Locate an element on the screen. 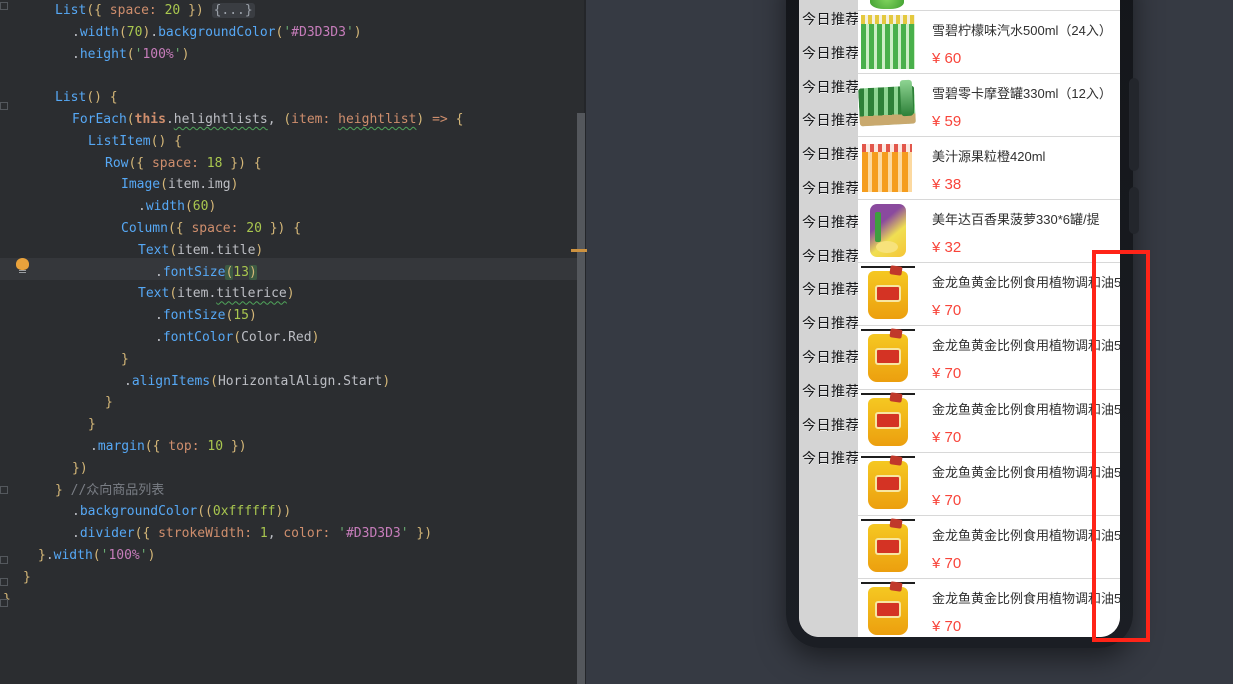 The height and width of the screenshot is (684, 1233). code-line-11: Column({ space: 20 }) { is located at coordinates (231, 229).